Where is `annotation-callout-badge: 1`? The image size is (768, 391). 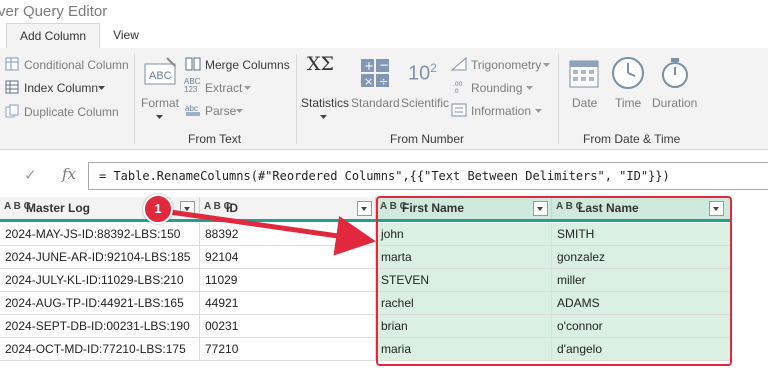
annotation-callout-badge: 1 is located at coordinates (158, 209).